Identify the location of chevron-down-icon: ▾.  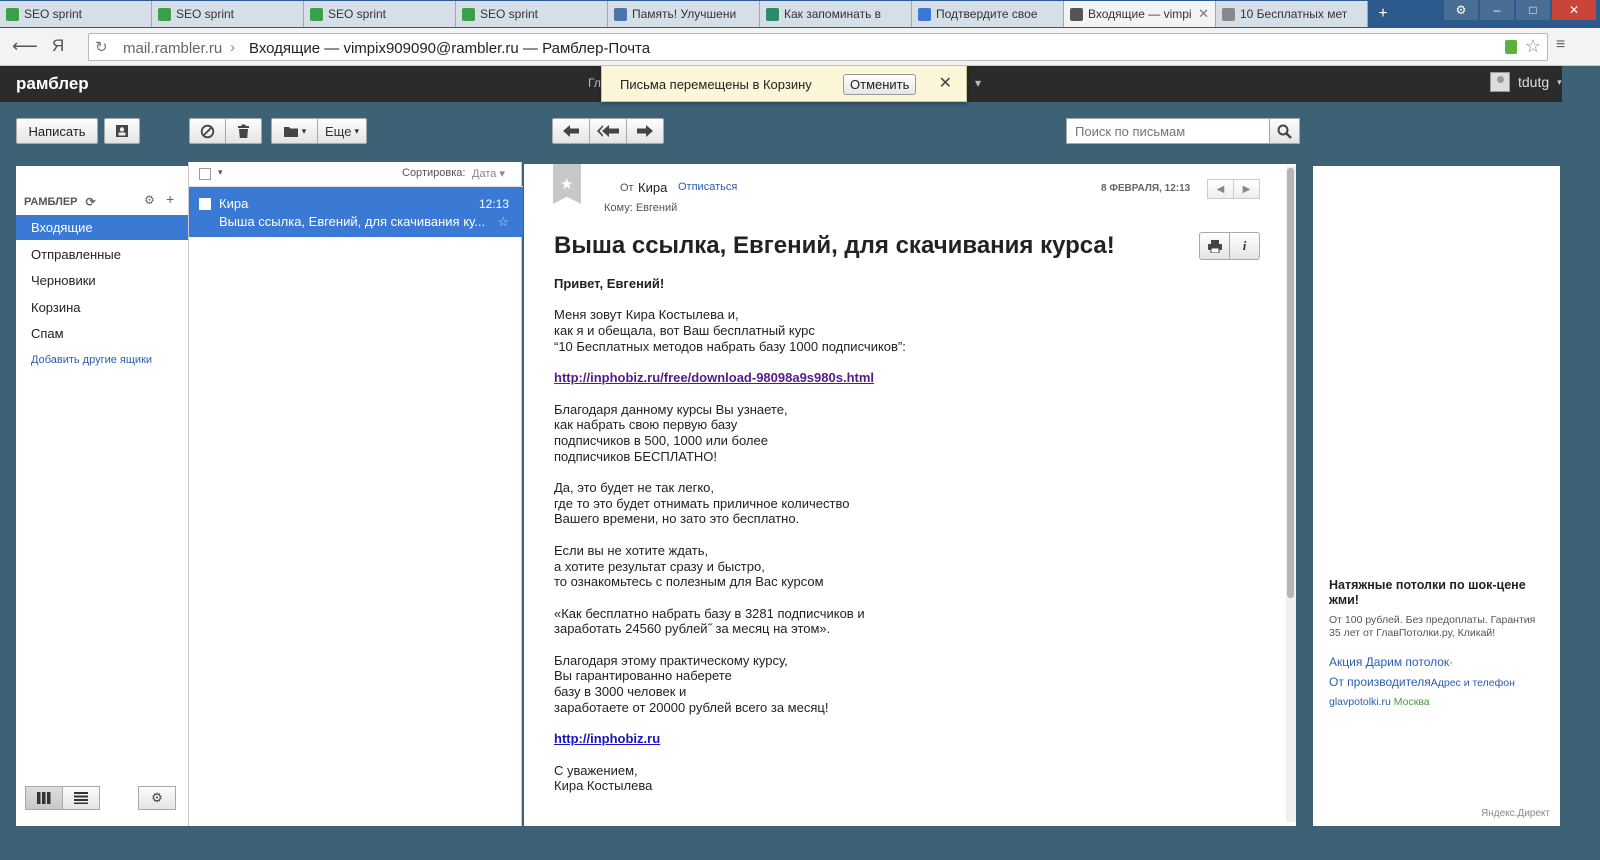
(220, 172).